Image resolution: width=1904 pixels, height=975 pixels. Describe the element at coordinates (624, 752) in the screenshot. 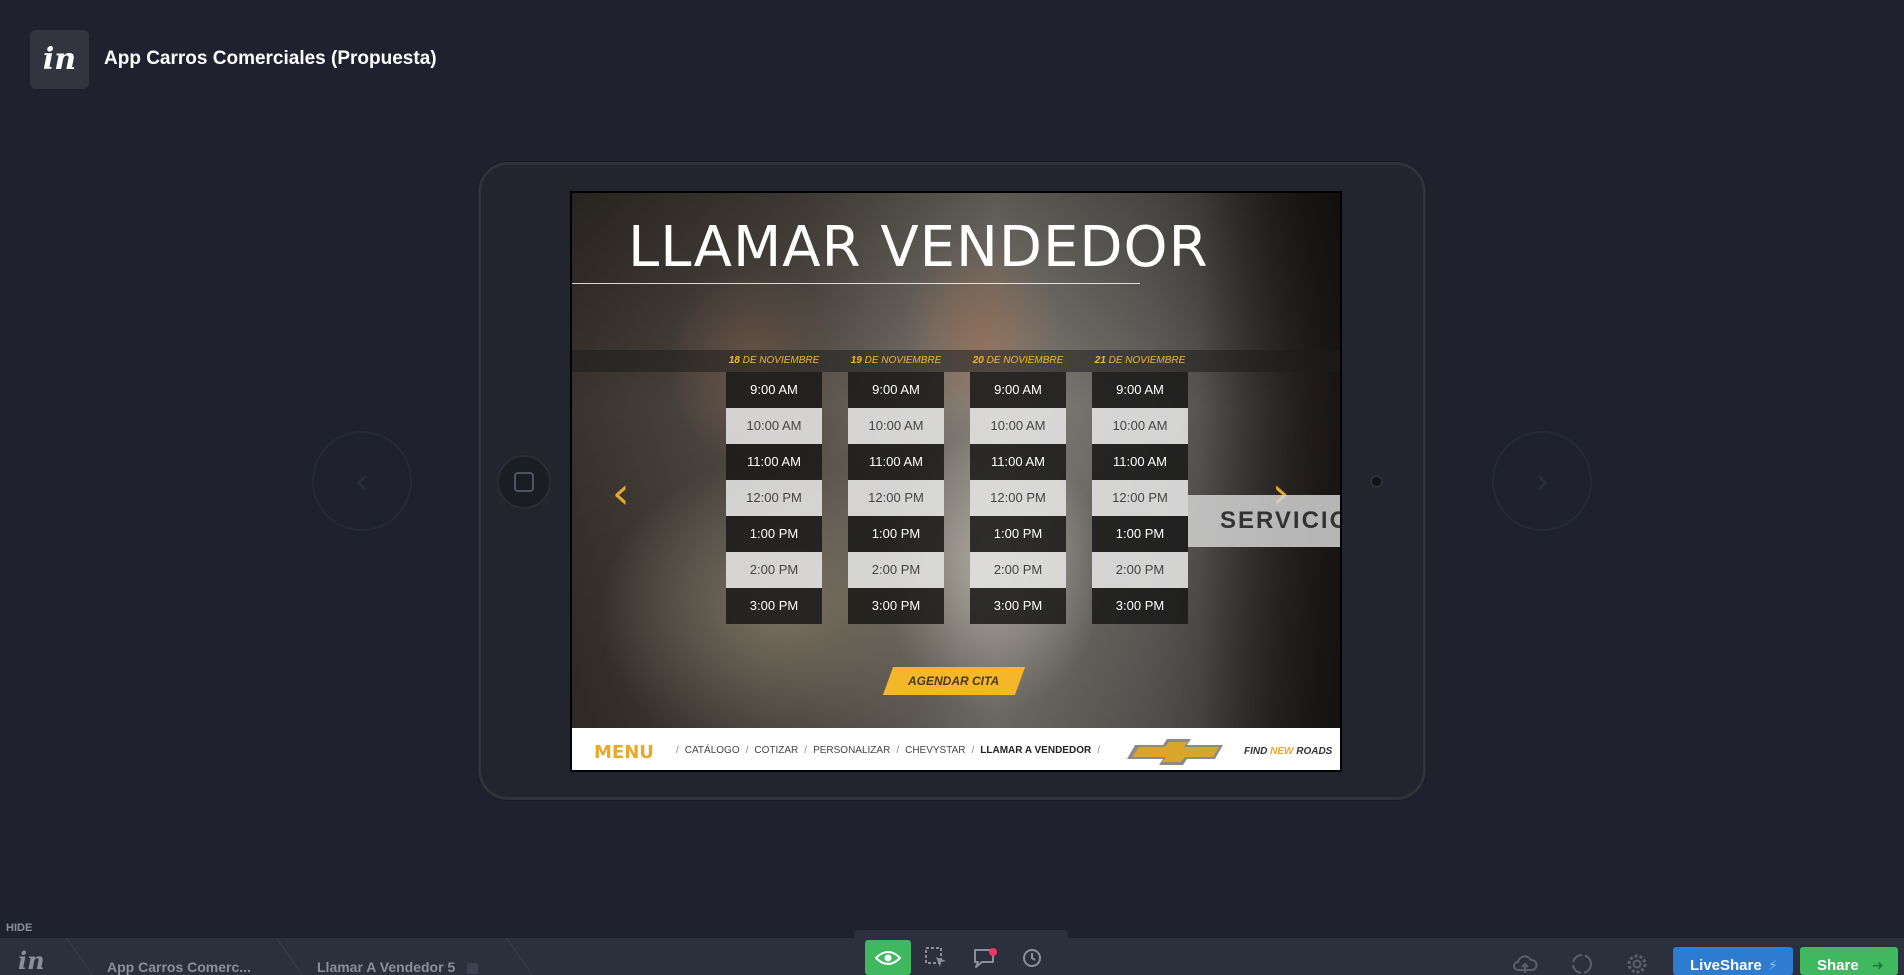

I see `menu-button: MENU` at that location.